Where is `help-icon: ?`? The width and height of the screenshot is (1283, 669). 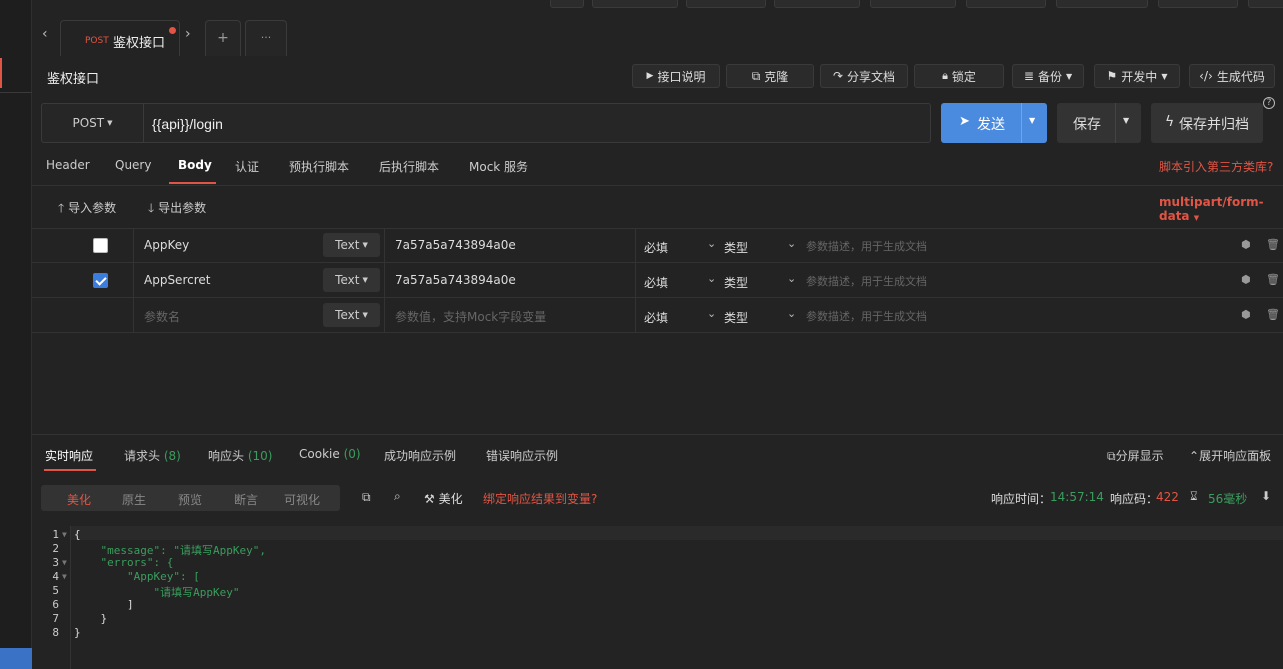
help-icon: ? is located at coordinates (1269, 103).